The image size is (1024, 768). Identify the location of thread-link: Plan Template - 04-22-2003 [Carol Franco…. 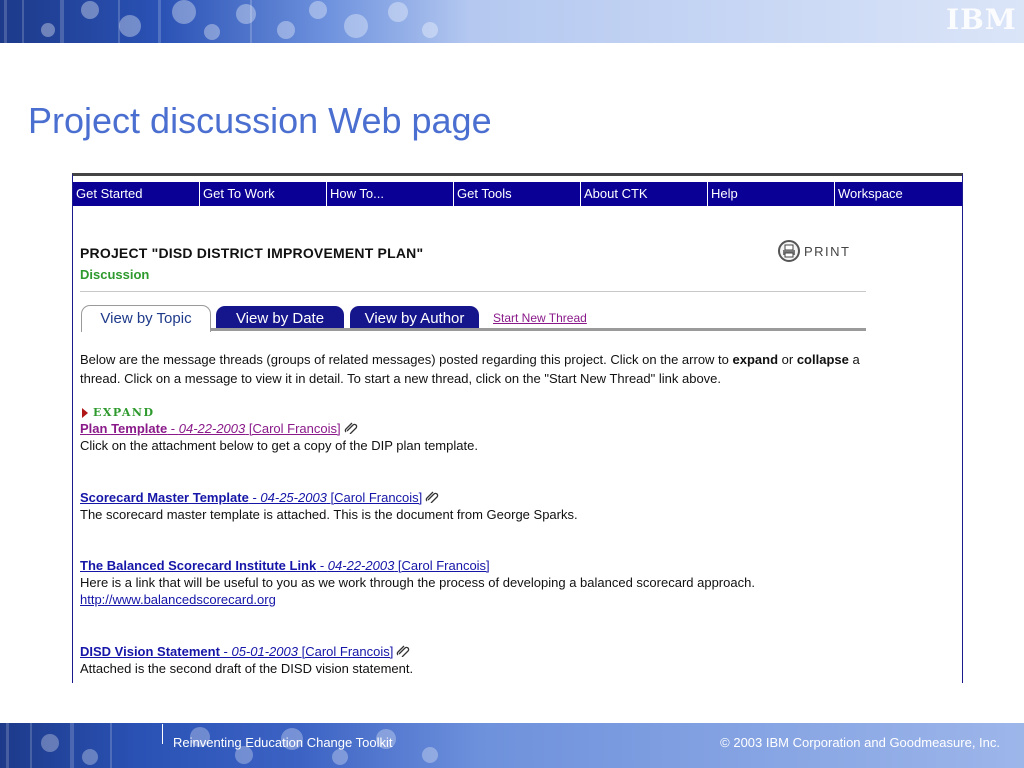
(210, 428).